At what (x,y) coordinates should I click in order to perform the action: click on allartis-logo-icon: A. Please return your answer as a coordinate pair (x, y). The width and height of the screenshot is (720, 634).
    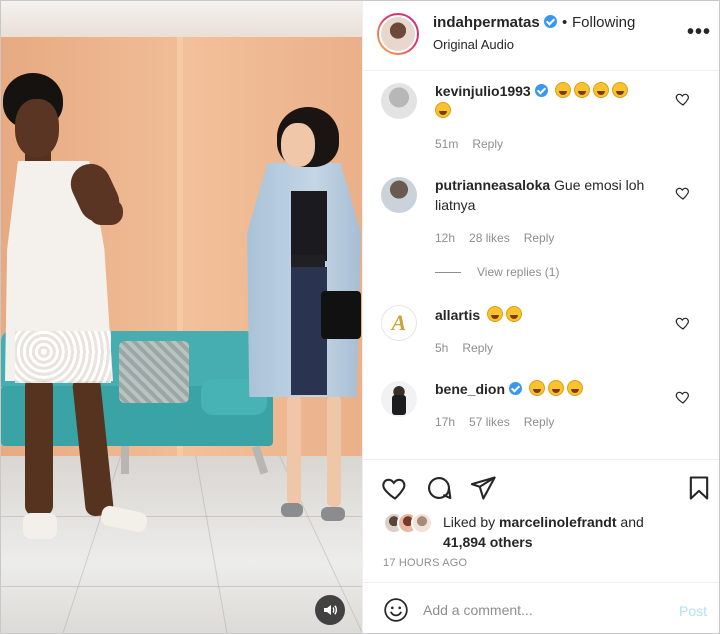
    Looking at the image, I should click on (399, 322).